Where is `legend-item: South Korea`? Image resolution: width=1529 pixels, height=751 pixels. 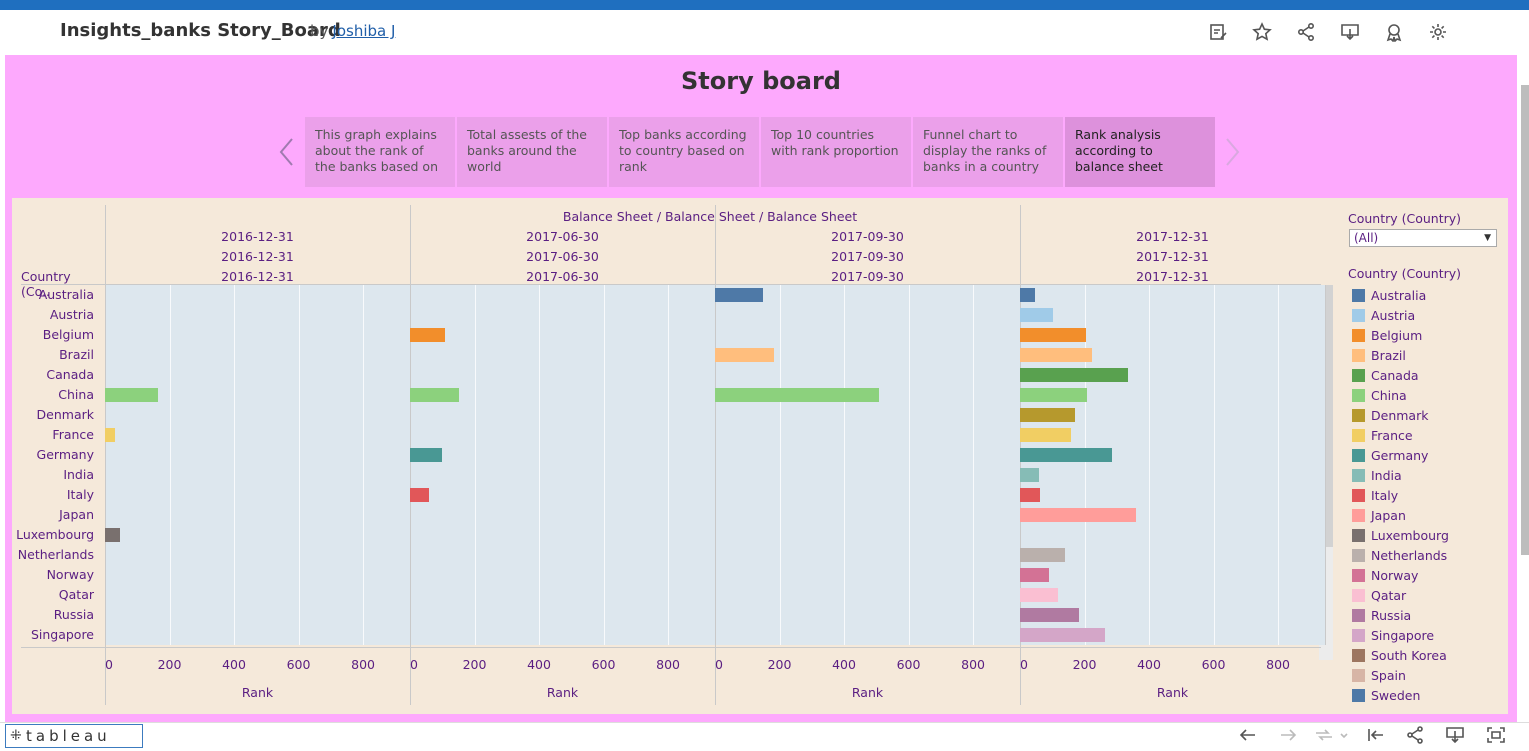 legend-item: South Korea is located at coordinates (1399, 655).